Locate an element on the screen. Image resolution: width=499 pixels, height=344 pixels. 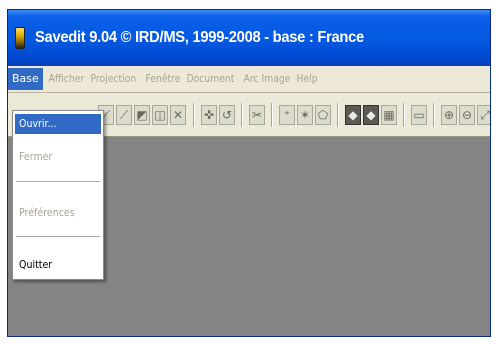
menu-afficher: Afficher is located at coordinates (66, 79).